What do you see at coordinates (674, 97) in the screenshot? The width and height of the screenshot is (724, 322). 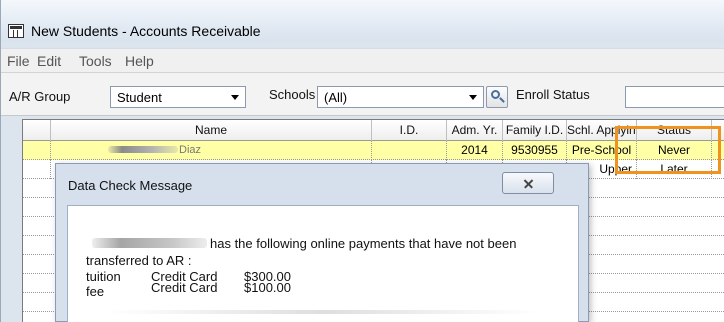 I see `enroll-status-select` at bounding box center [674, 97].